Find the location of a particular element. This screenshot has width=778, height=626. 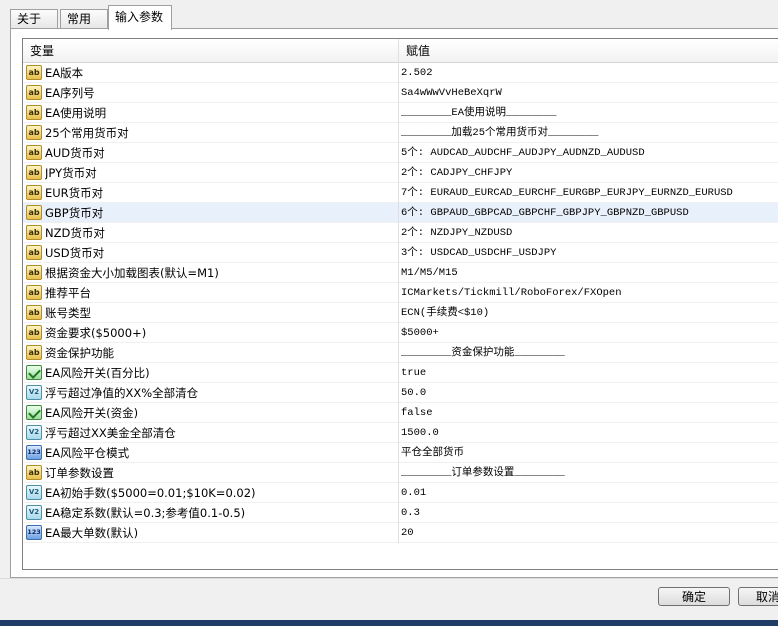

taskbar-strip is located at coordinates (389, 623).